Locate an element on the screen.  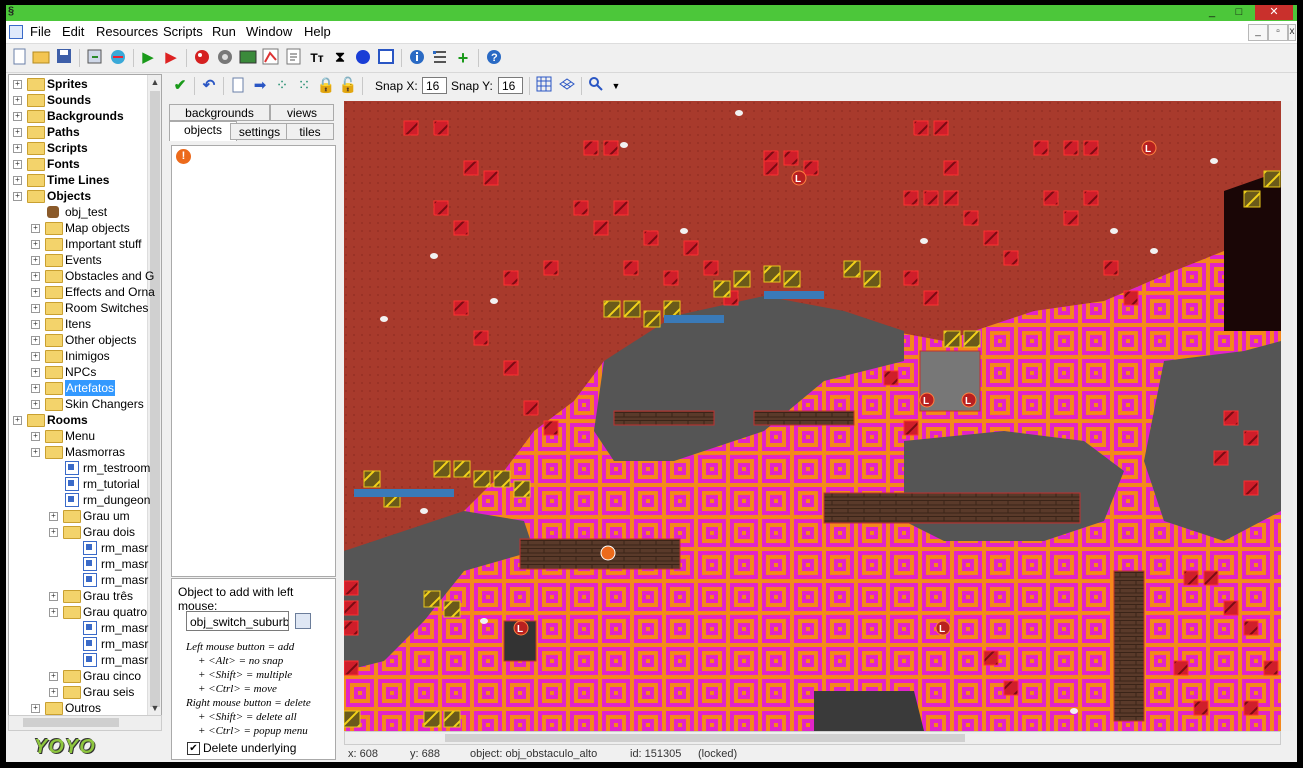
undo-icon: ↶ is located at coordinates (209, 86).